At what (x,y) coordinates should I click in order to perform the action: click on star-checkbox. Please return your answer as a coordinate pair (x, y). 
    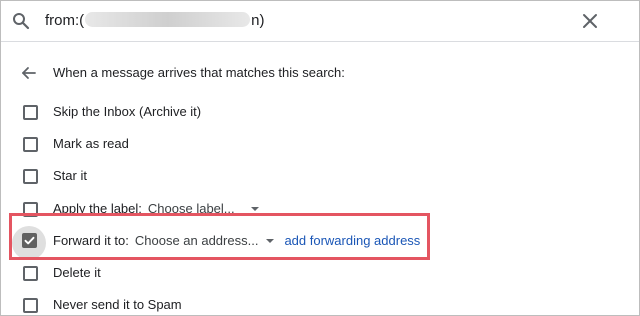
    Looking at the image, I should click on (30, 176).